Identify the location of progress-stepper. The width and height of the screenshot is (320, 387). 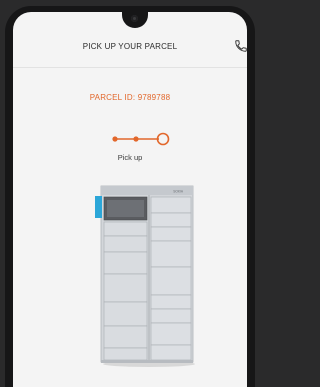
(141, 139).